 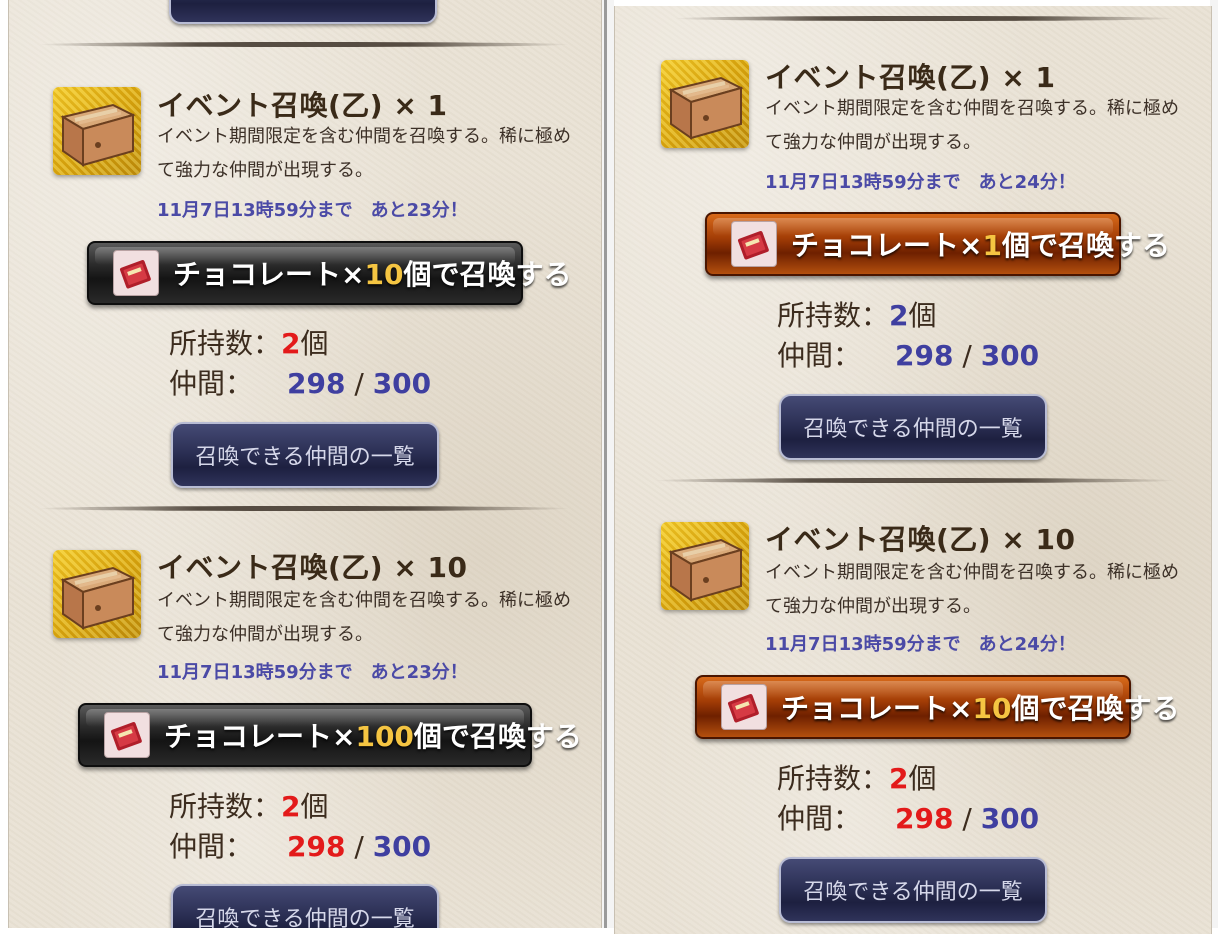 I want to click on summon-button: チョコレート×1個で召喚する, so click(x=937, y=244).